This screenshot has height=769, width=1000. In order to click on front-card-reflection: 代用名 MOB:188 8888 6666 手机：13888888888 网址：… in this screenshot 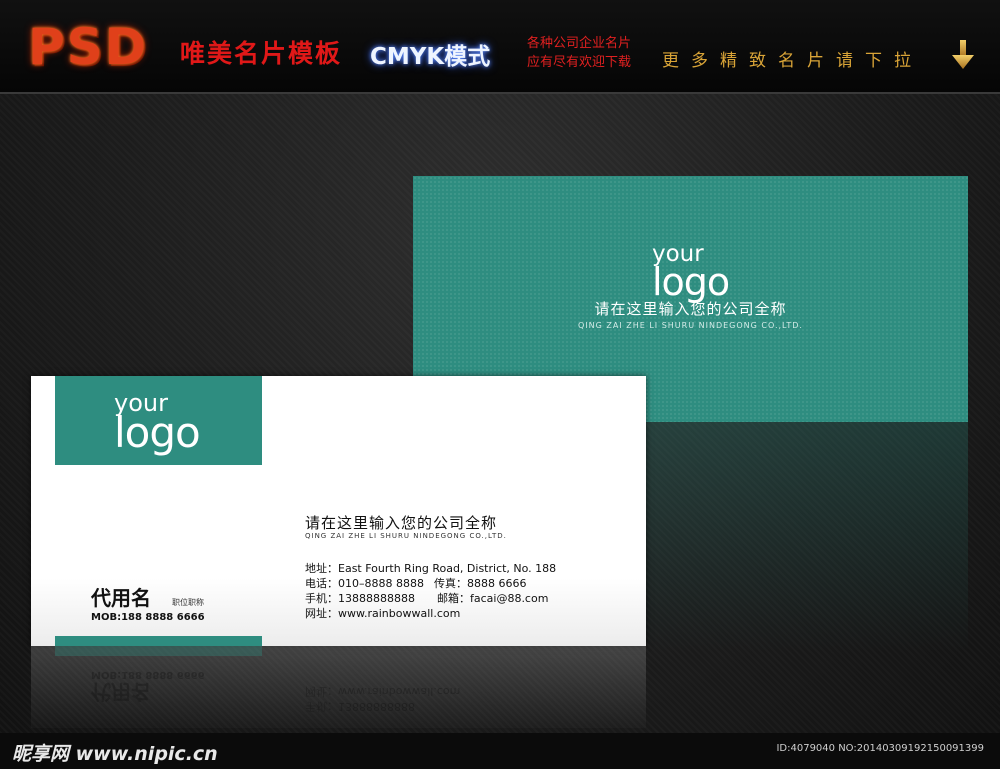, I will do `click(338, 687)`.